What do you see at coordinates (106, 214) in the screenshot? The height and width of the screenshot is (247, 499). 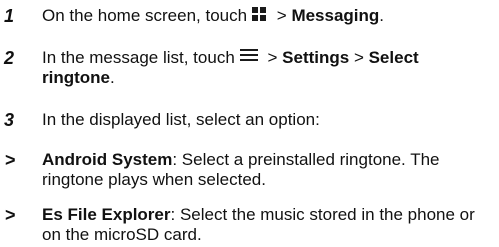 I see `option-name: Es File Explorer` at bounding box center [106, 214].